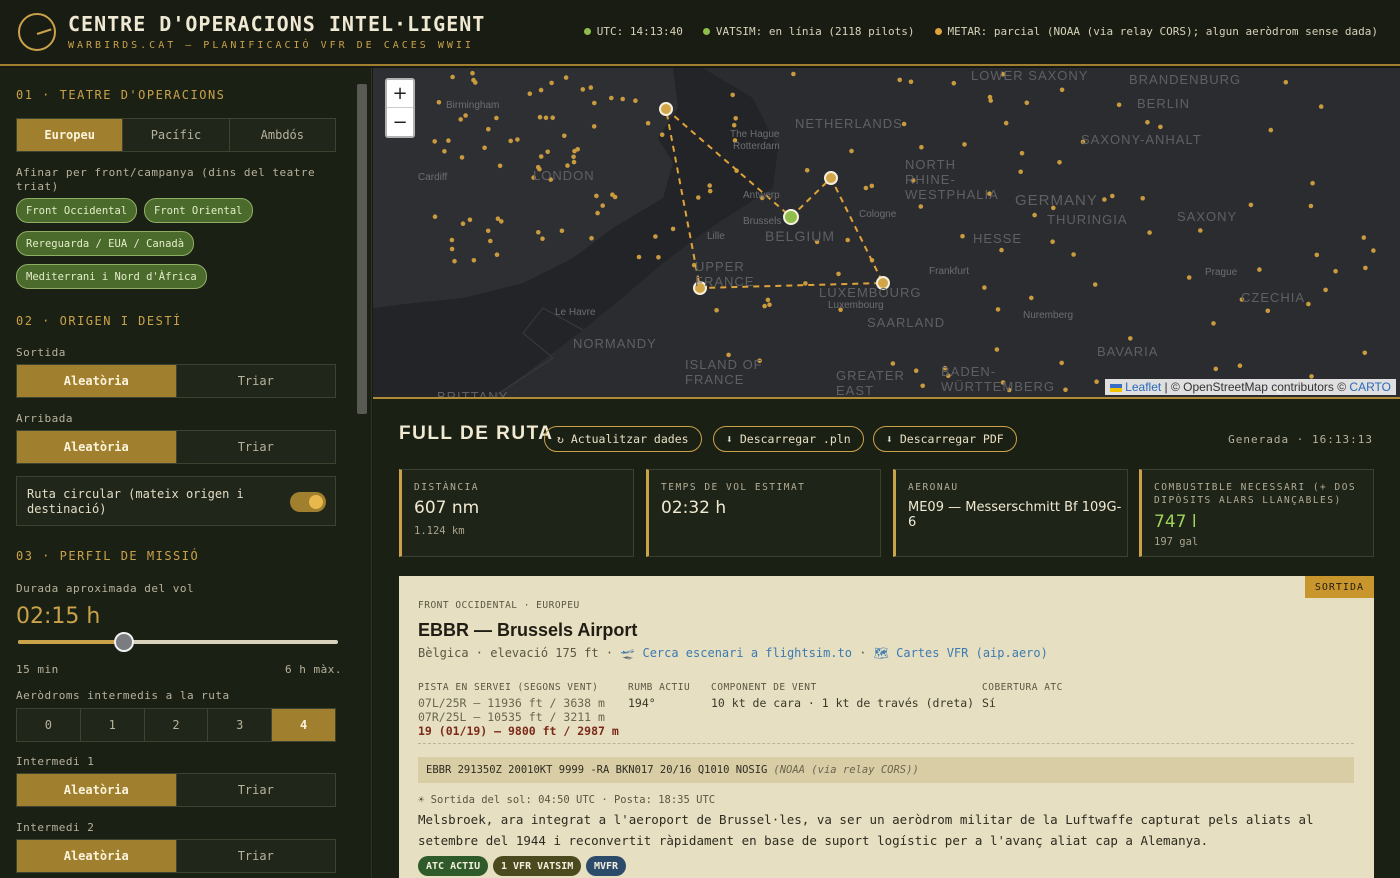  Describe the element at coordinates (1143, 387) in the screenshot. I see `leaflet-link: Leaflet` at that location.